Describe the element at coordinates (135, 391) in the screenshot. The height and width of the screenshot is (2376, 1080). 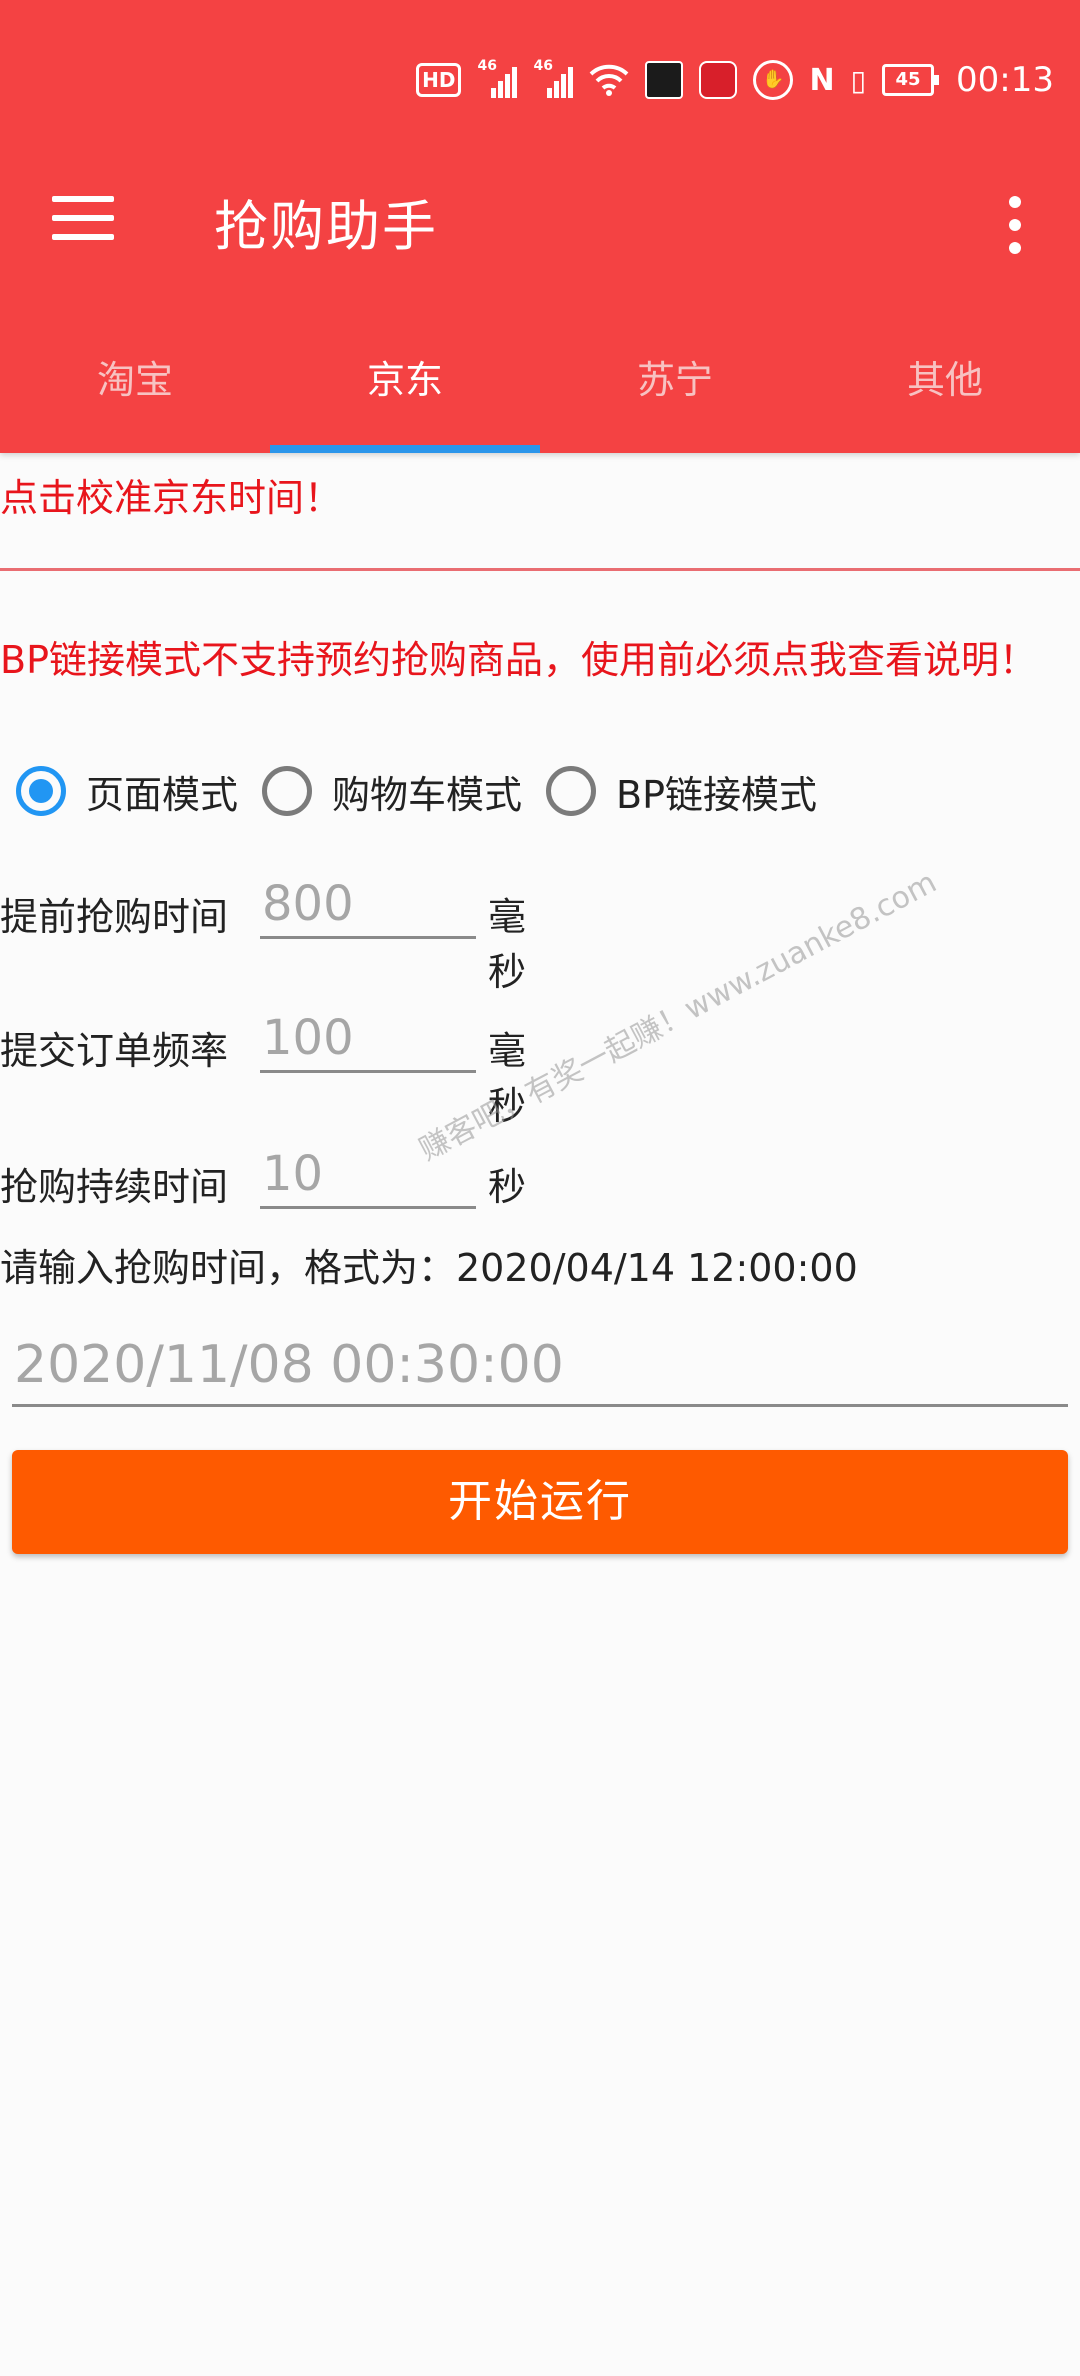
I see `tab-taobao: 淘宝` at that location.